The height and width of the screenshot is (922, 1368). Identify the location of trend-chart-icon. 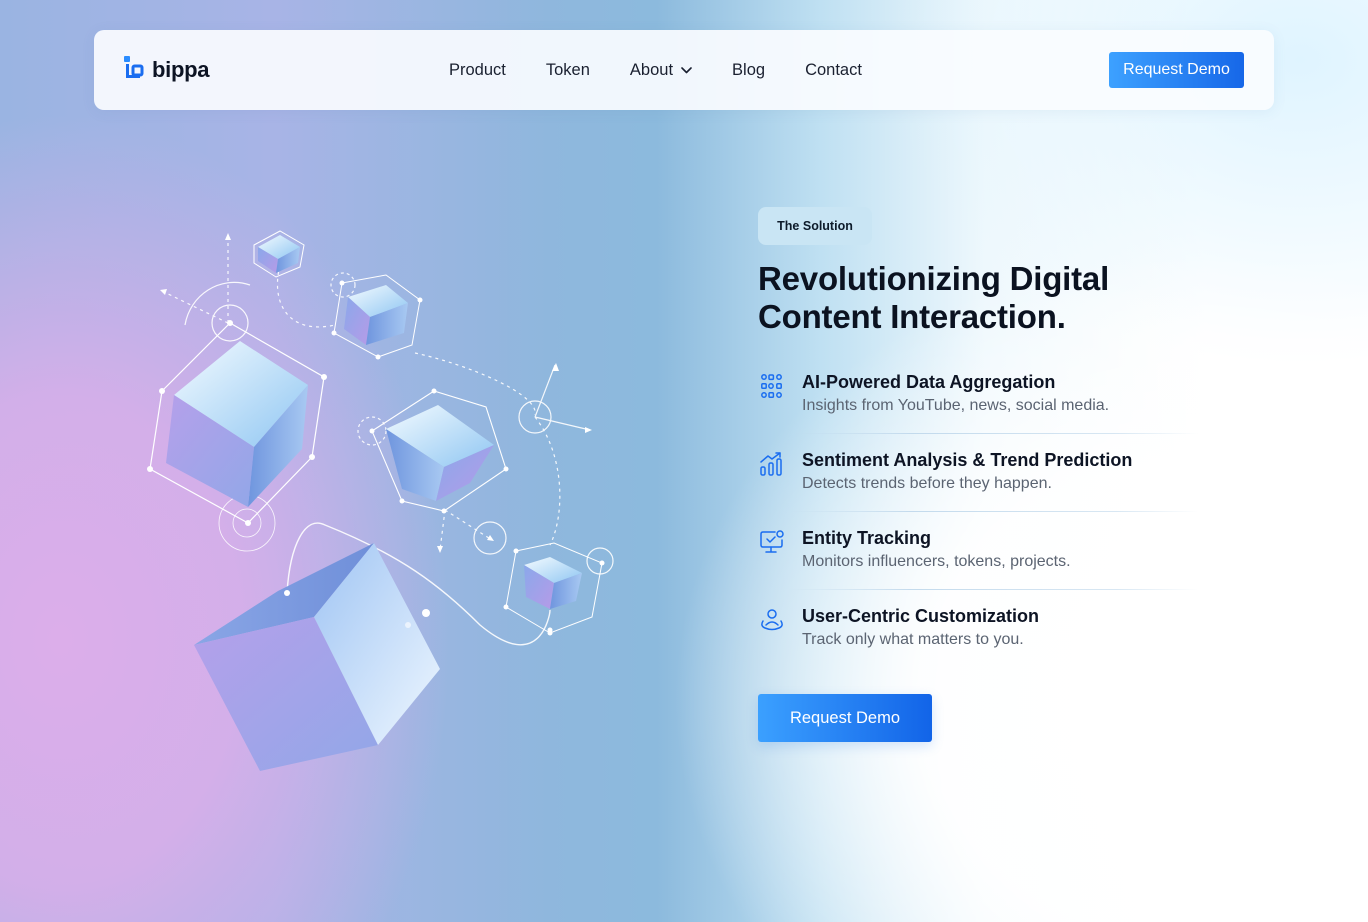
(771, 464).